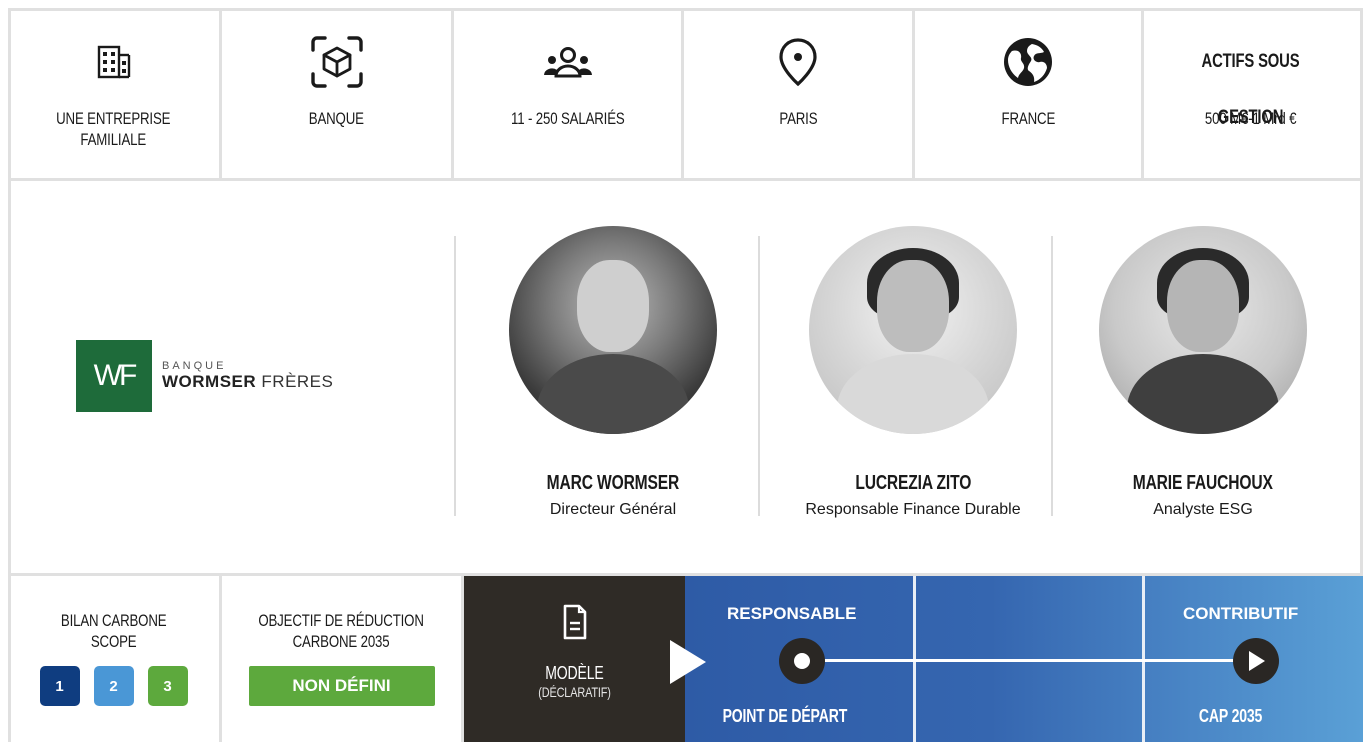 This screenshot has width=1367, height=742. Describe the element at coordinates (798, 118) in the screenshot. I see `stat-label: PARIS` at that location.